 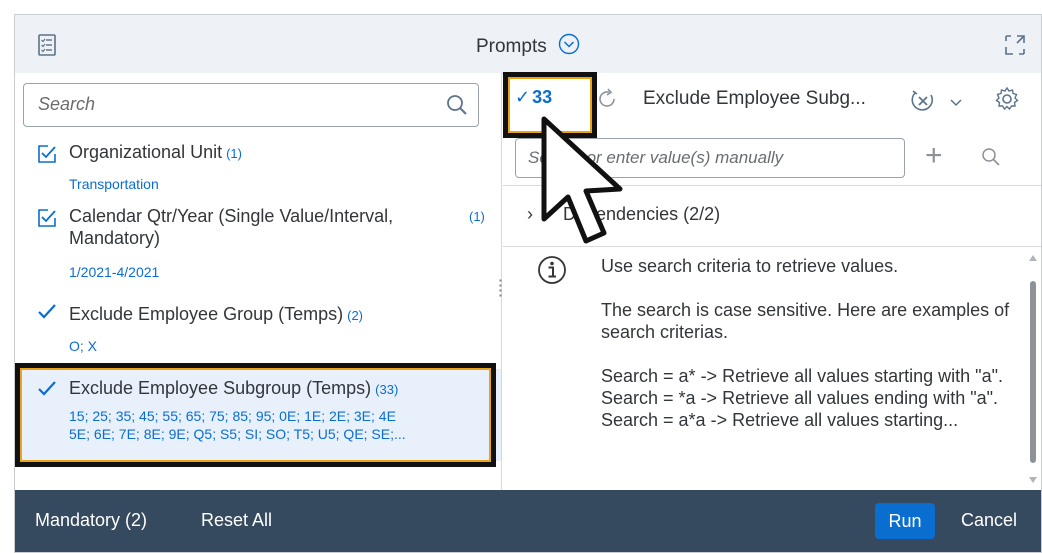 I want to click on scroll-down-icon, so click(x=1033, y=480).